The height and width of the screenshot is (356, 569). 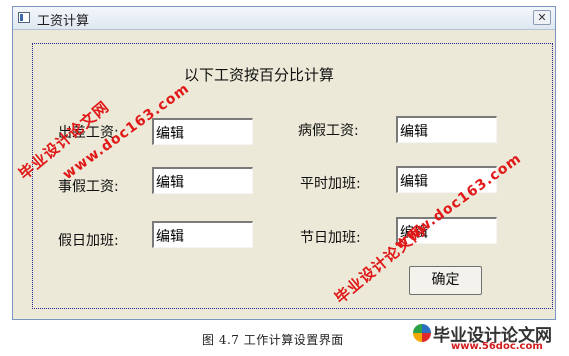 I want to click on window-title: 工资计算, so click(x=63, y=21).